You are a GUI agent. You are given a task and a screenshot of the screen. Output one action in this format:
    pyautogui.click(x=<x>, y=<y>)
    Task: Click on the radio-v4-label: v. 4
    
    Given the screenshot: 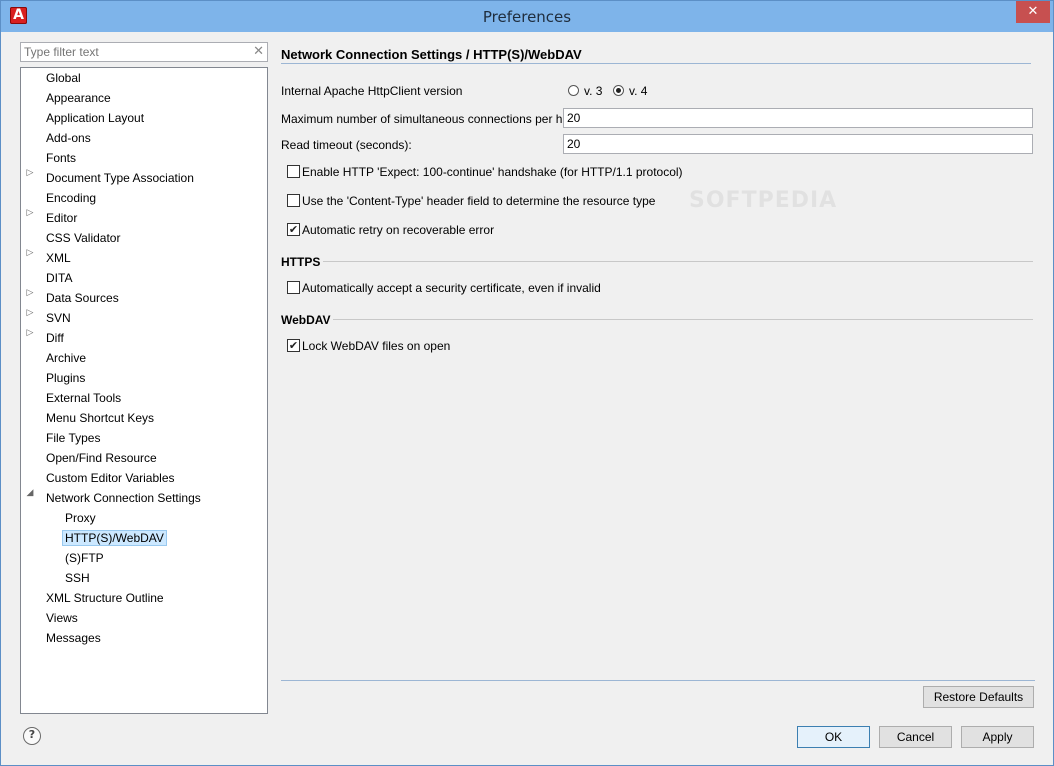 What is the action you would take?
    pyautogui.click(x=638, y=91)
    